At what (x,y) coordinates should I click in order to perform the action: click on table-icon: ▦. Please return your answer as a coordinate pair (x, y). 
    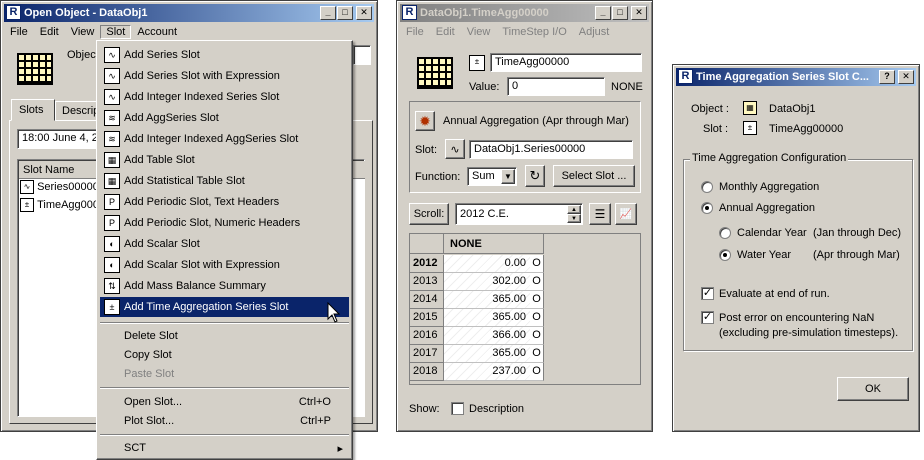
    Looking at the image, I should click on (112, 160).